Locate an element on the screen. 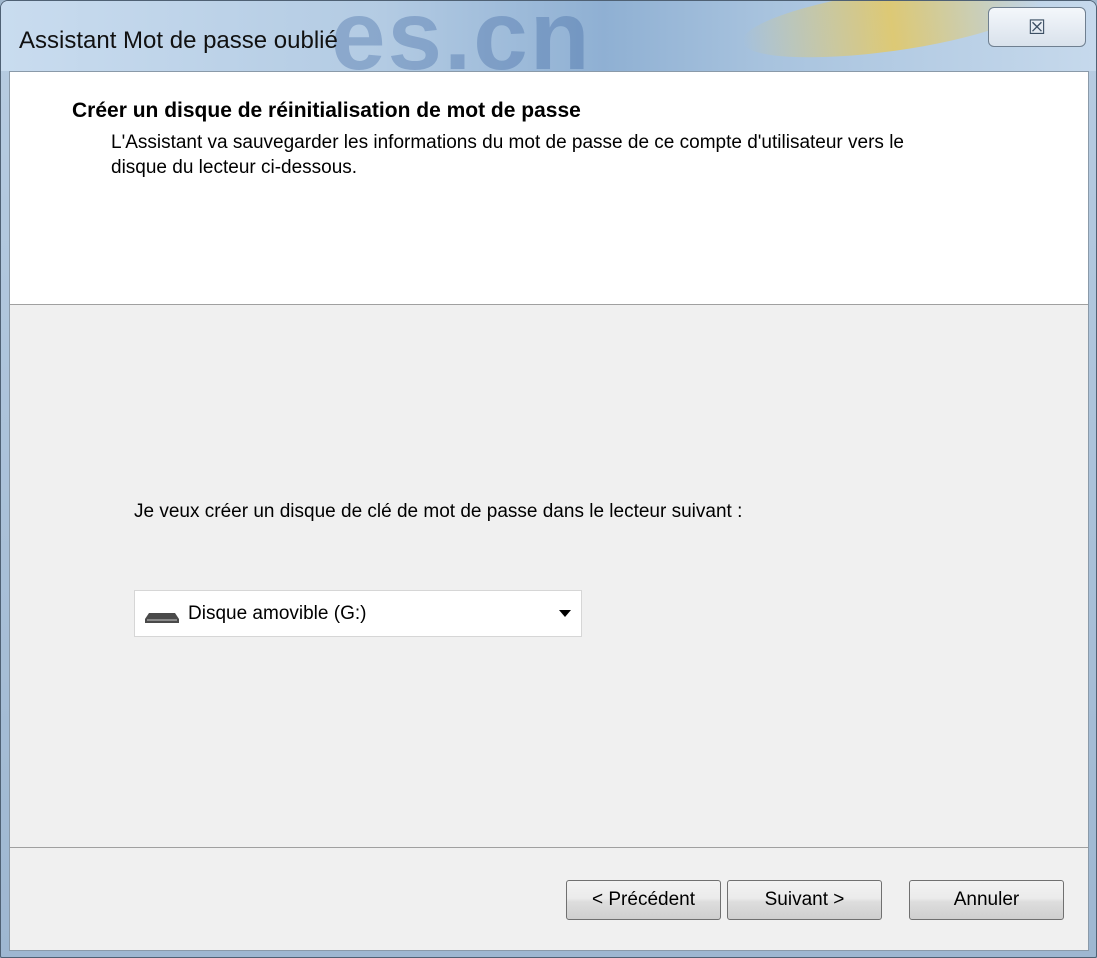 The height and width of the screenshot is (958, 1097). chevron-down-icon is located at coordinates (565, 613).